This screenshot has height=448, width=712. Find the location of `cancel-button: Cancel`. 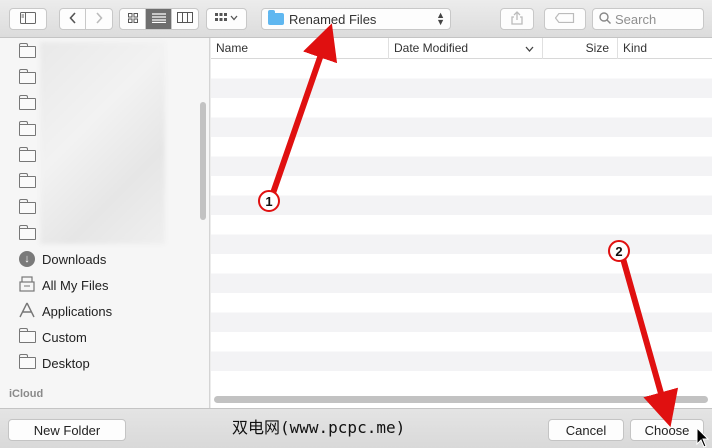

cancel-button: Cancel is located at coordinates (586, 430).